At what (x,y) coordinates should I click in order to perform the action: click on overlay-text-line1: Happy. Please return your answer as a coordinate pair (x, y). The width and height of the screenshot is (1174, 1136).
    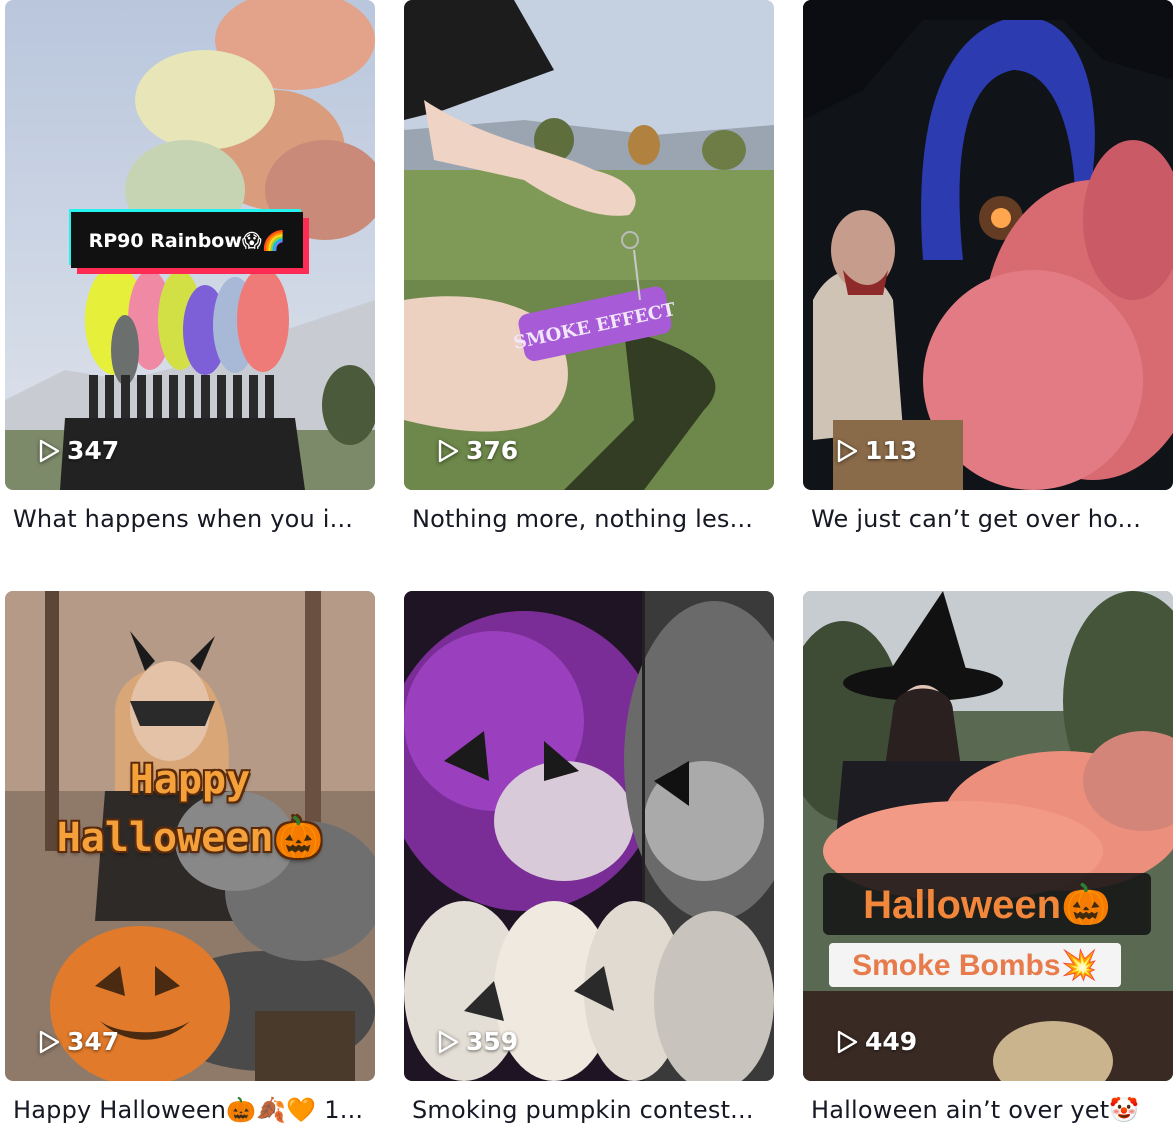
    Looking at the image, I should click on (190, 780).